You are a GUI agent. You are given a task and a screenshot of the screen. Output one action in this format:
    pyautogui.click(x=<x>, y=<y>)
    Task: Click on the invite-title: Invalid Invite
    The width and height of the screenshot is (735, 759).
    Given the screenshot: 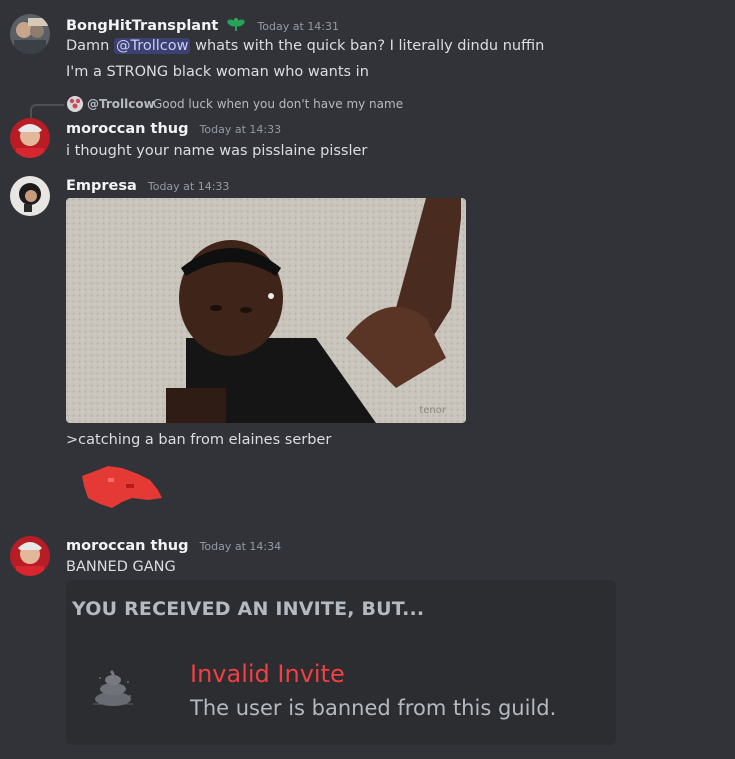 What is the action you would take?
    pyautogui.click(x=267, y=674)
    